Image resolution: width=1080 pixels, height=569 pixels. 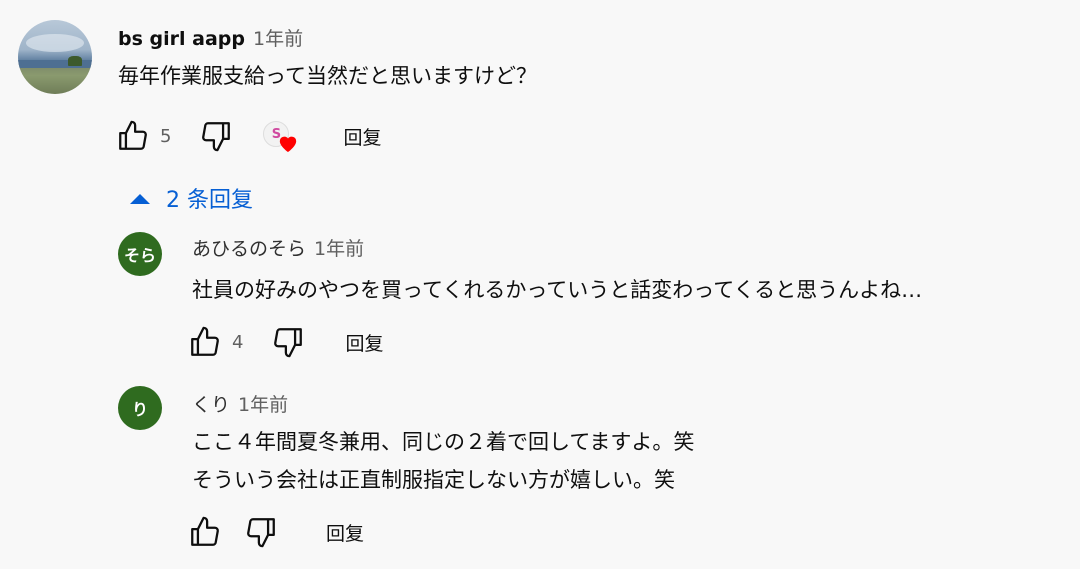 I want to click on comment-author: bs girl aapp, so click(x=181, y=39).